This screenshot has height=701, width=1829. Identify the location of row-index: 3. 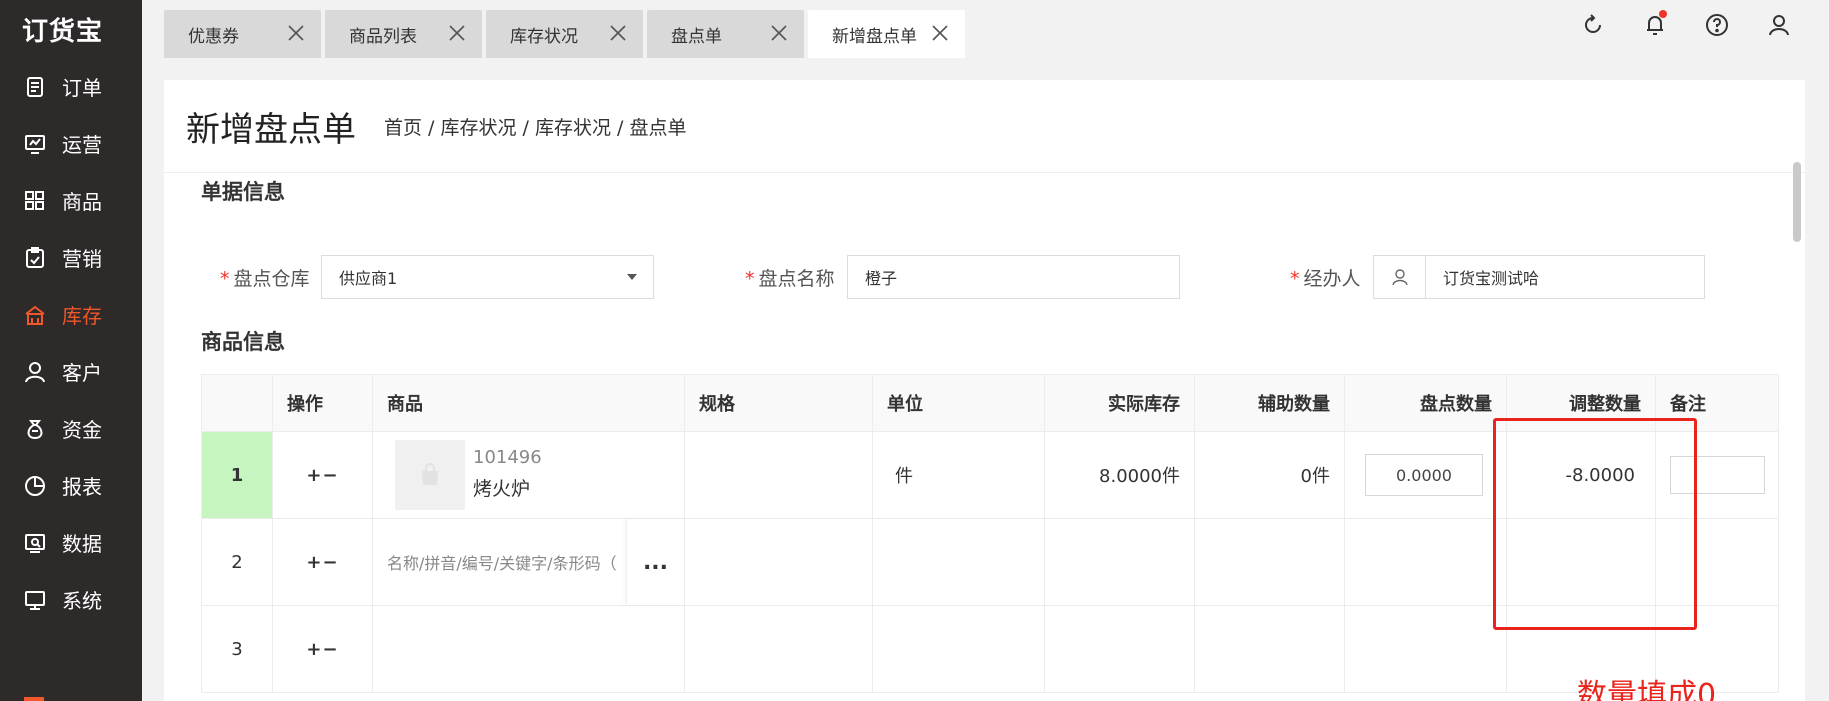
(237, 649).